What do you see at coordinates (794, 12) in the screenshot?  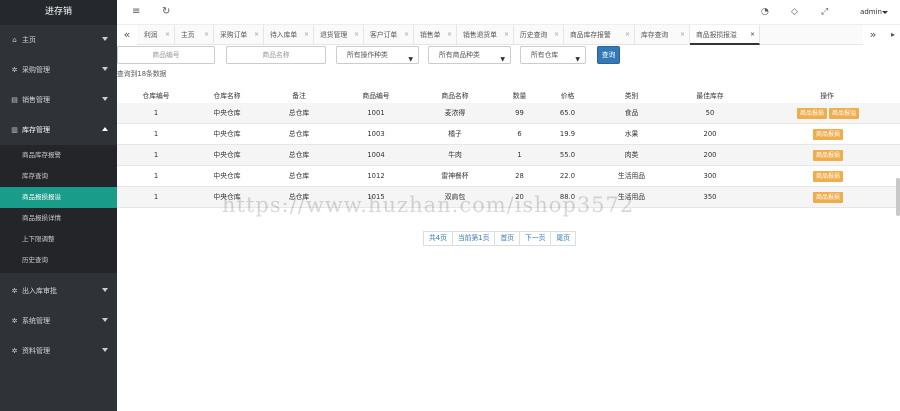 I see `tag-icon: ◇` at bounding box center [794, 12].